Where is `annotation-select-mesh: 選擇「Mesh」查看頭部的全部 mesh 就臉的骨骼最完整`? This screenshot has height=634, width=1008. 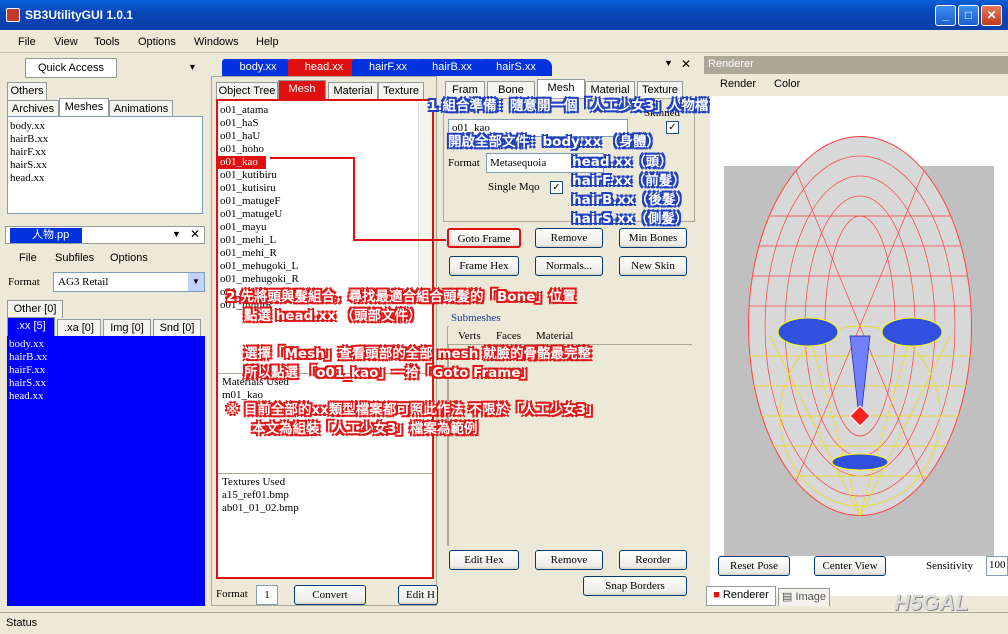
annotation-select-mesh: 選擇「Mesh」查看頭部的全部 mesh 就臉的骨骼最完整 is located at coordinates (418, 354).